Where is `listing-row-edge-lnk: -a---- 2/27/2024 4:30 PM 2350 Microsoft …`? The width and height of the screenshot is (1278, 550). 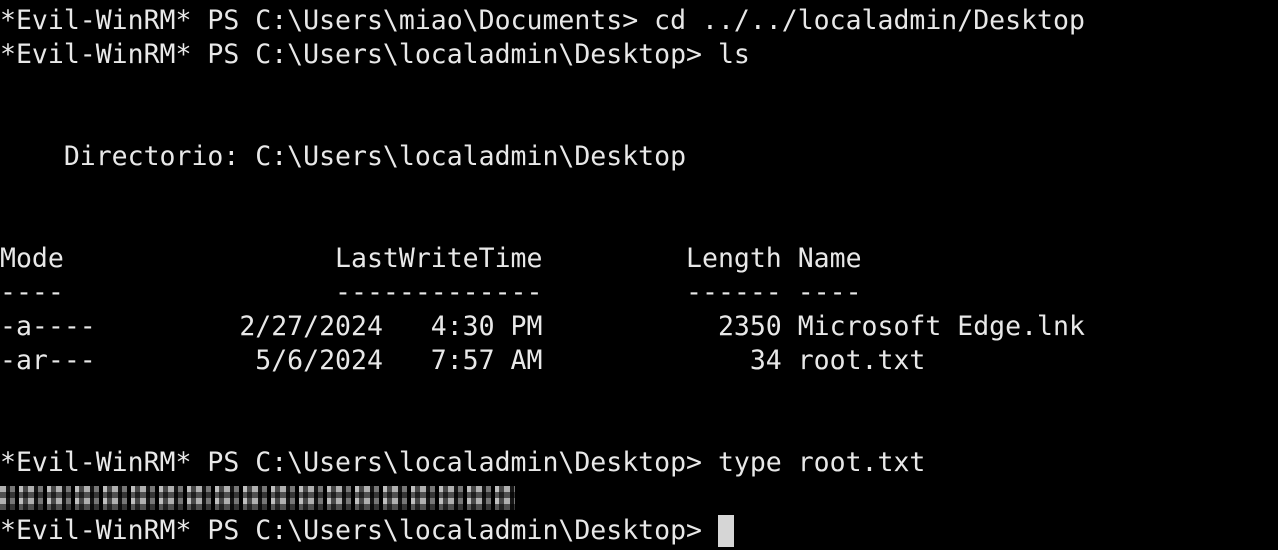 listing-row-edge-lnk: -a---- 2/27/2024 4:30 PM 2350 Microsoft … is located at coordinates (542, 326).